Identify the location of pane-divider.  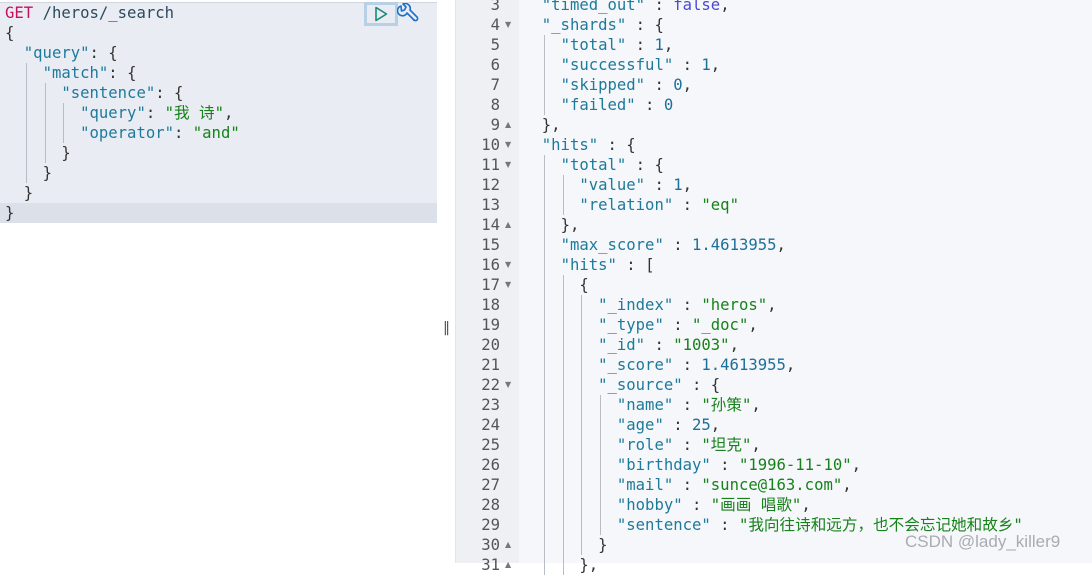
(446, 281).